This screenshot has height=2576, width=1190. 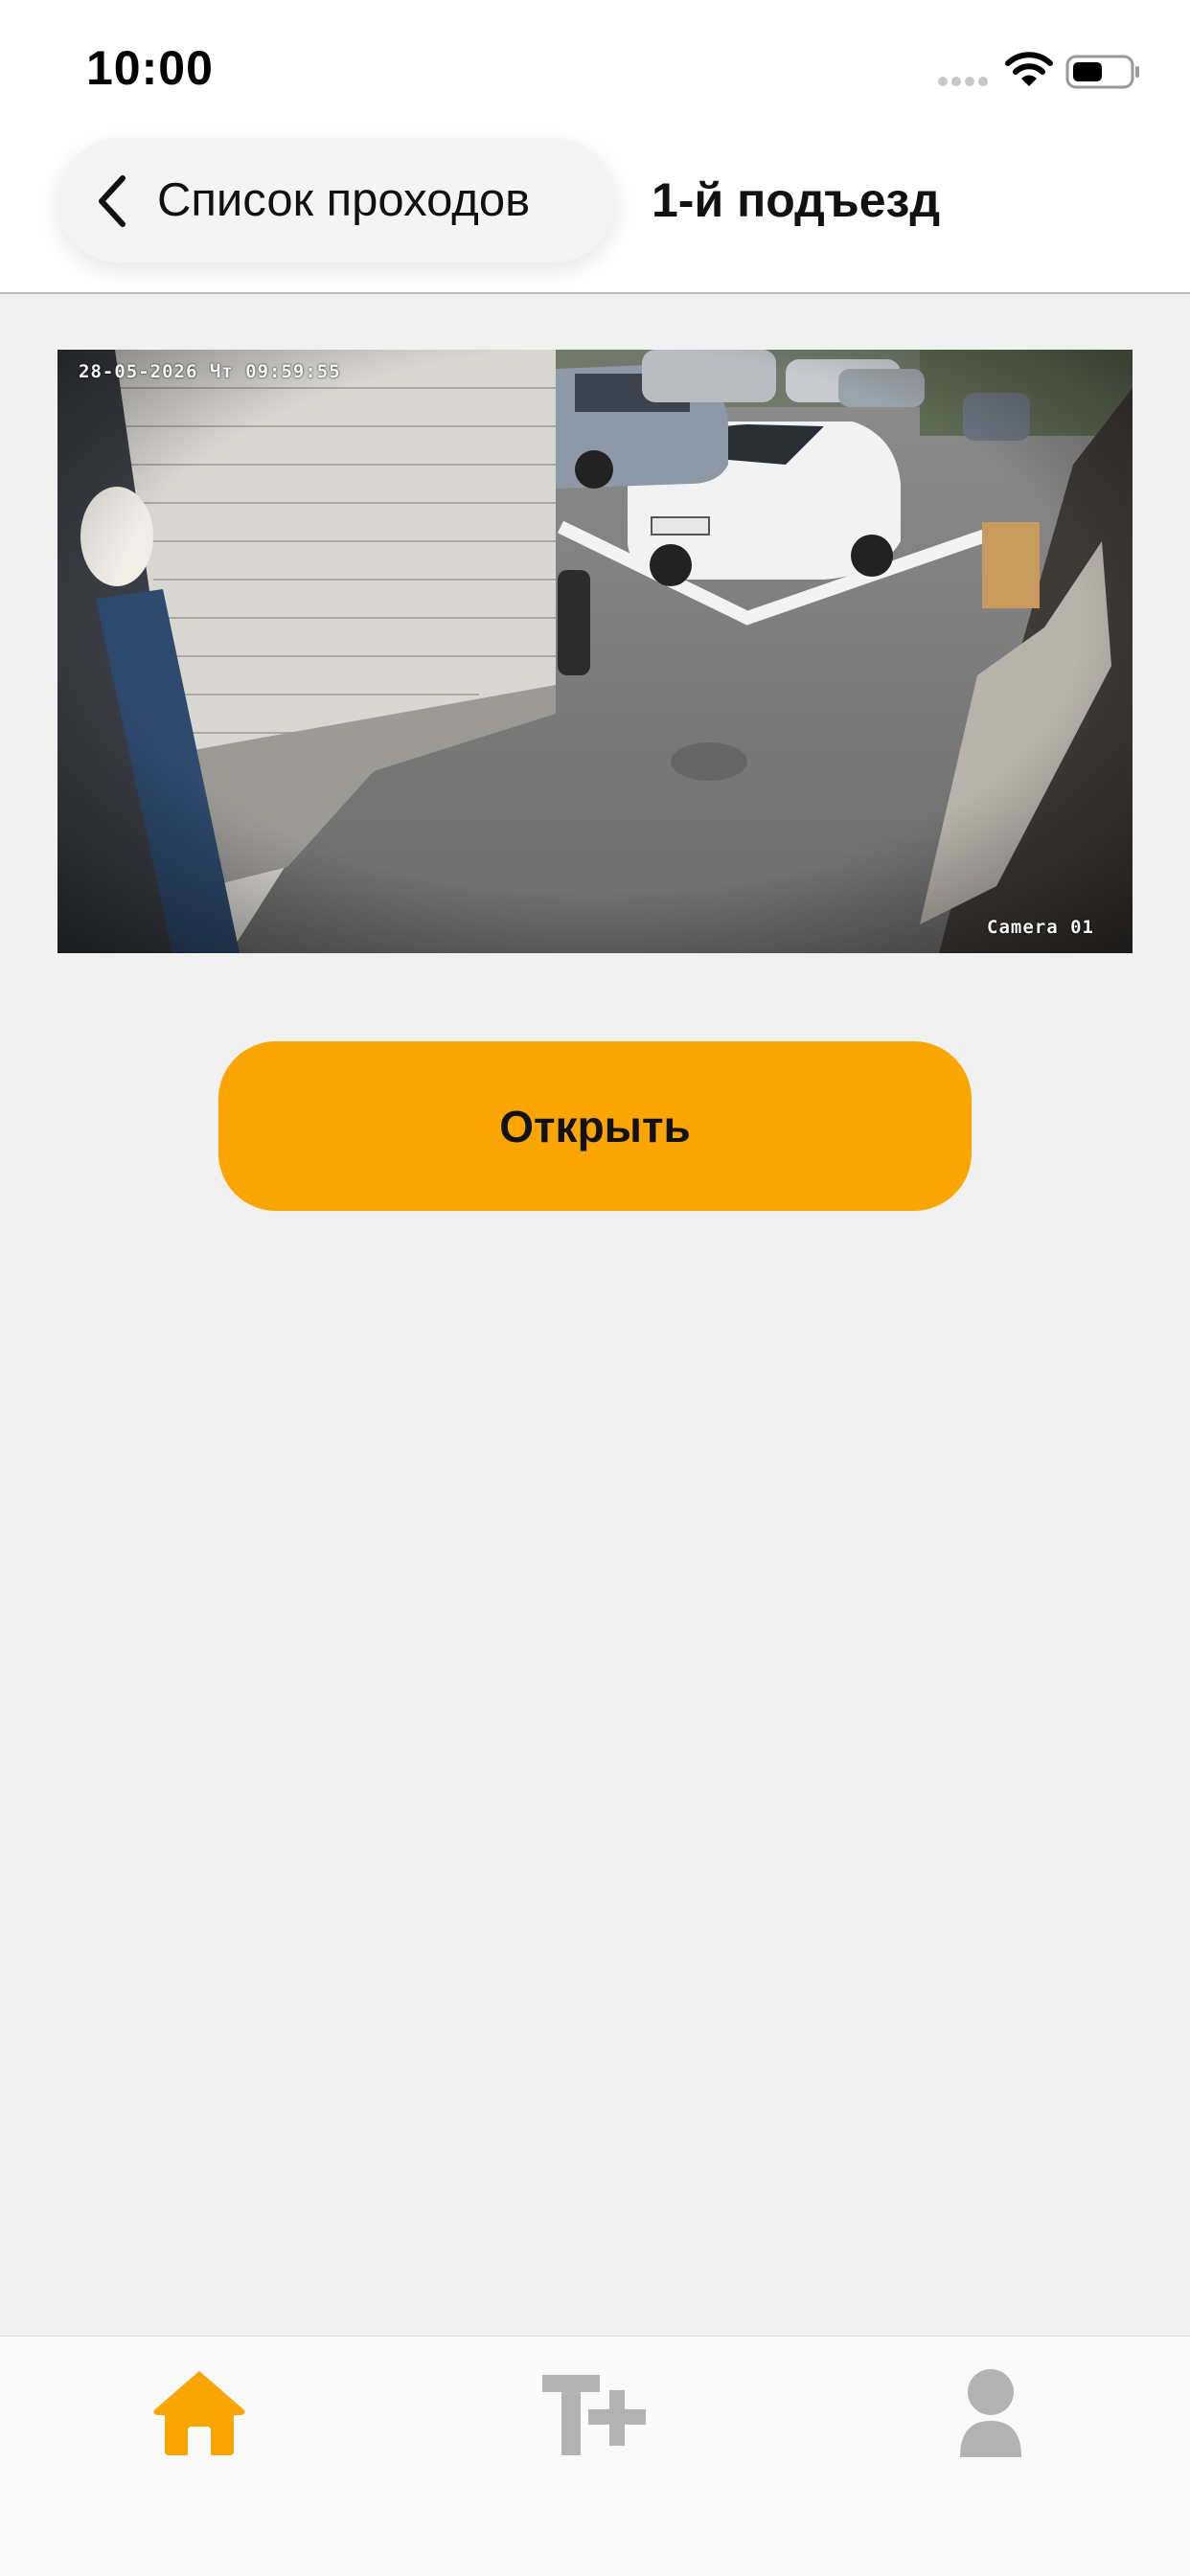 I want to click on back-button: Список проходов, so click(x=336, y=200).